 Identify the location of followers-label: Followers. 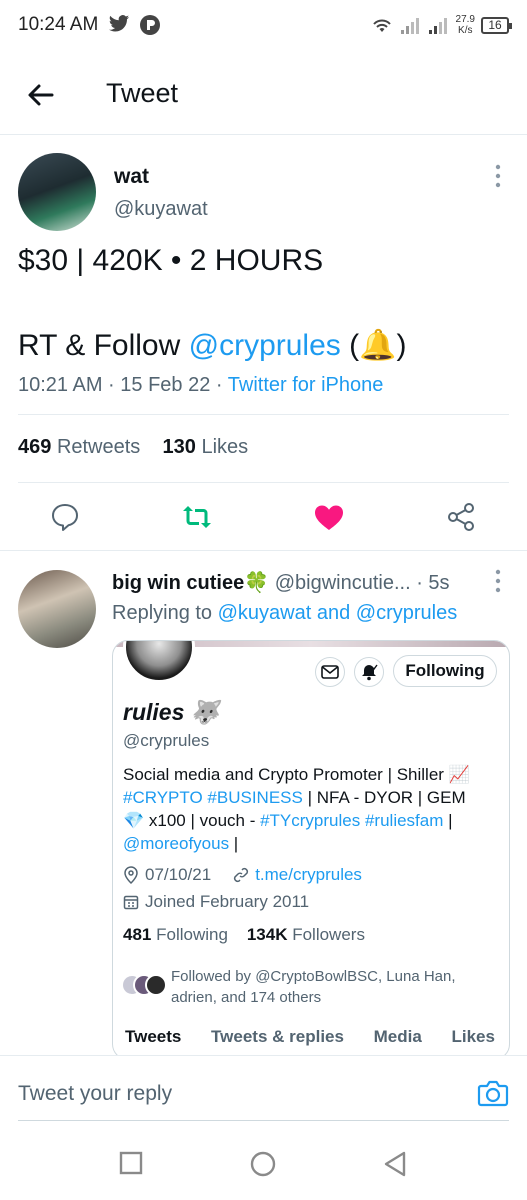
(328, 934).